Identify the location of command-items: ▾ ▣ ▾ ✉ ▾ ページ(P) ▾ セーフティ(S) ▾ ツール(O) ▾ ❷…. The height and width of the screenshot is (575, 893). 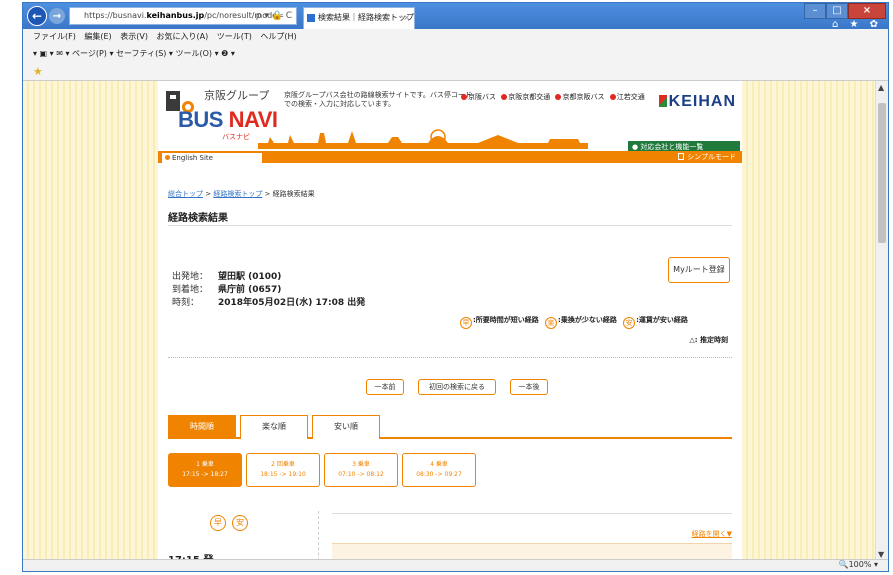
(134, 53).